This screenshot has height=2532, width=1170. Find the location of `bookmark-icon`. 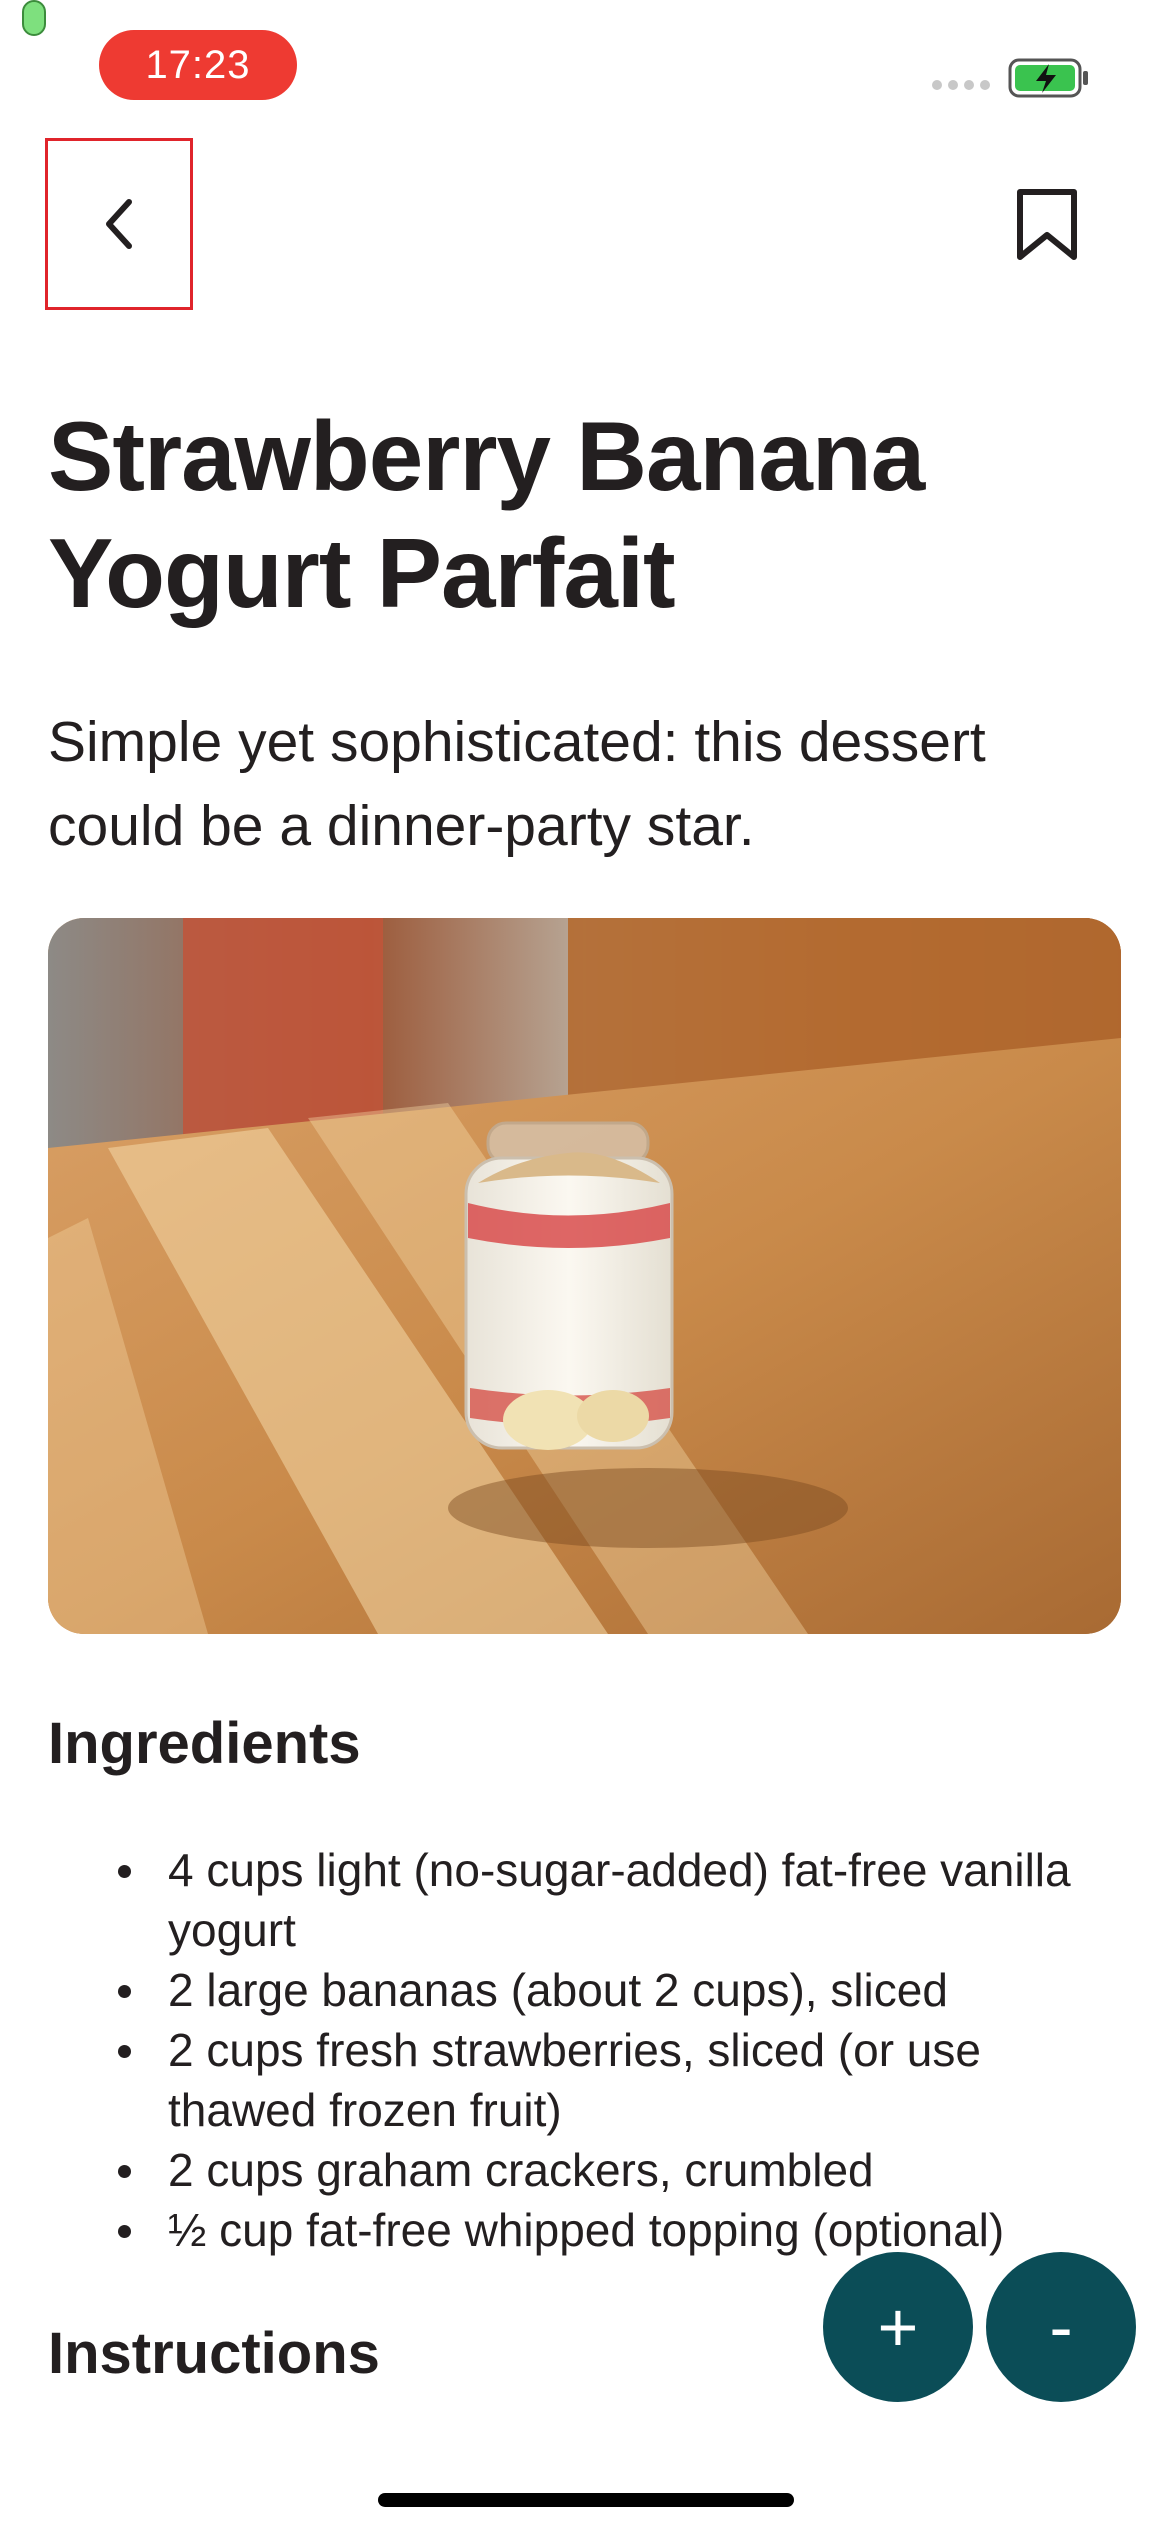

bookmark-icon is located at coordinates (1047, 224).